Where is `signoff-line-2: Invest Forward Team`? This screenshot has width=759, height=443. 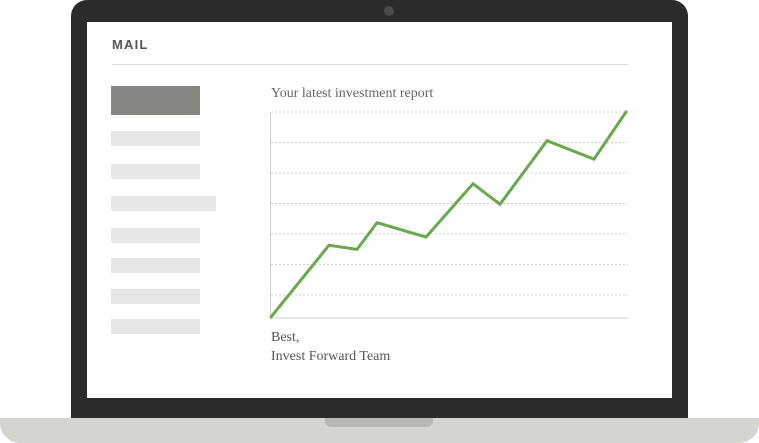 signoff-line-2: Invest Forward Team is located at coordinates (331, 356).